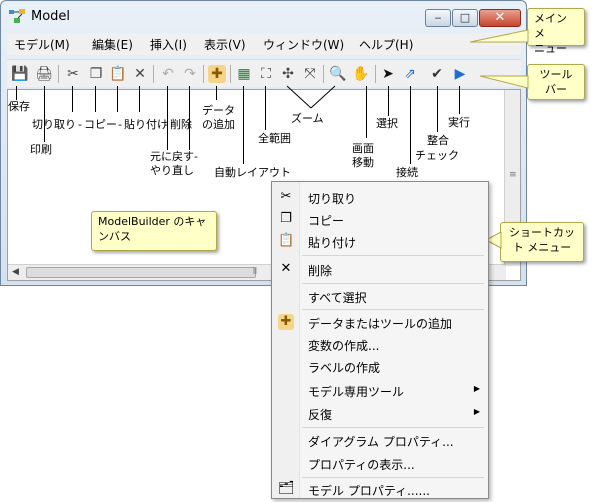  Describe the element at coordinates (51, 16) in the screenshot. I see `window-title: Model` at that location.